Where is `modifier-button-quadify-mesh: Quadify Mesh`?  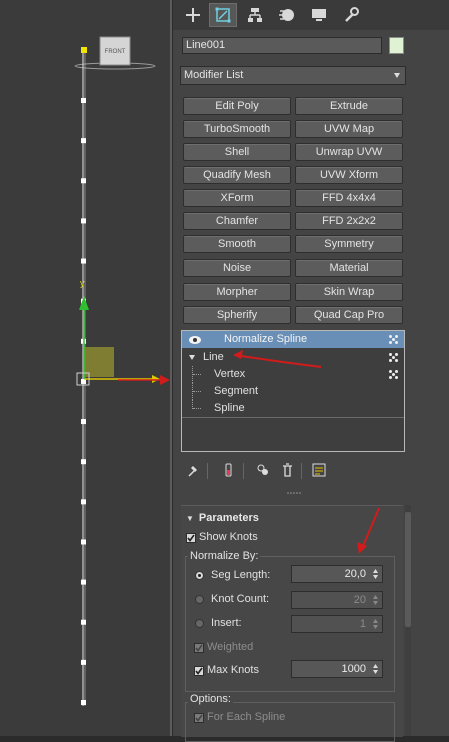
modifier-button-quadify-mesh: Quadify Mesh is located at coordinates (237, 175).